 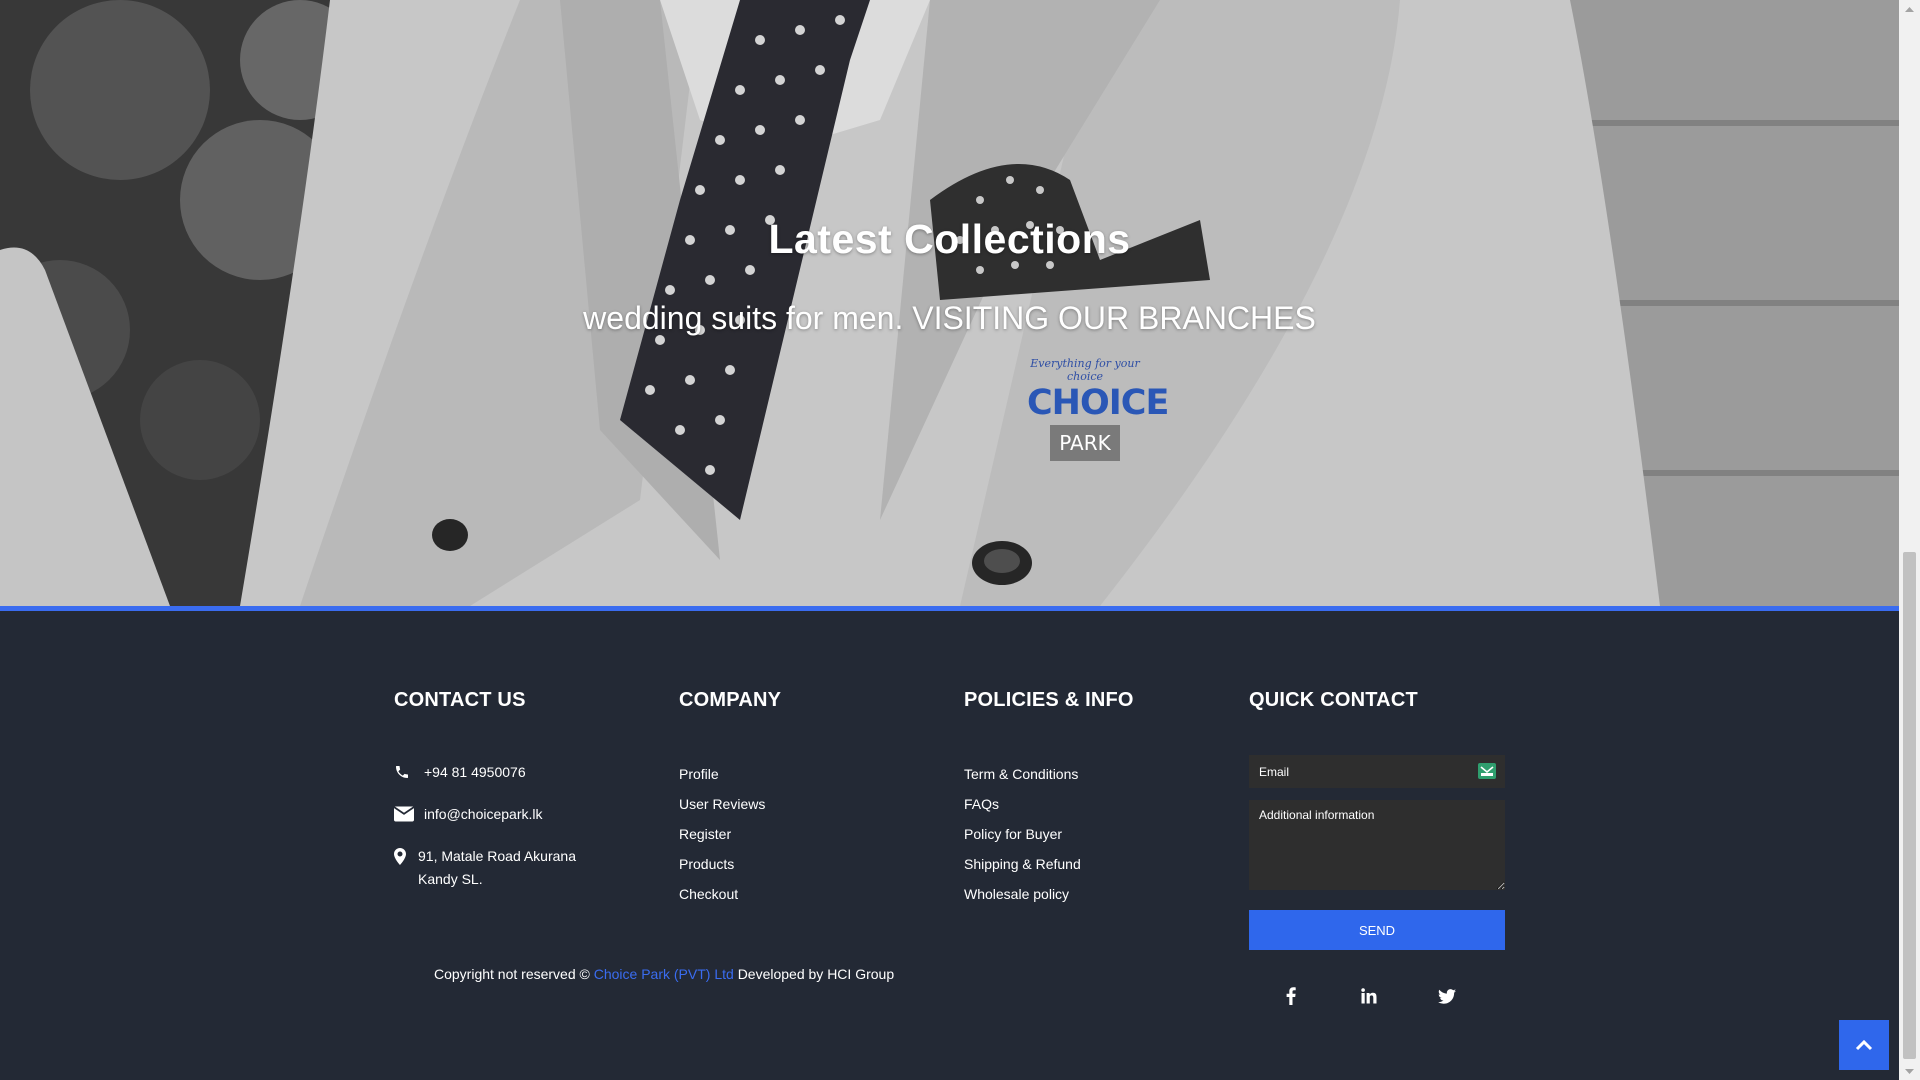 What do you see at coordinates (450, 879) in the screenshot?
I see `address-line-2: Kandy SL.` at bounding box center [450, 879].